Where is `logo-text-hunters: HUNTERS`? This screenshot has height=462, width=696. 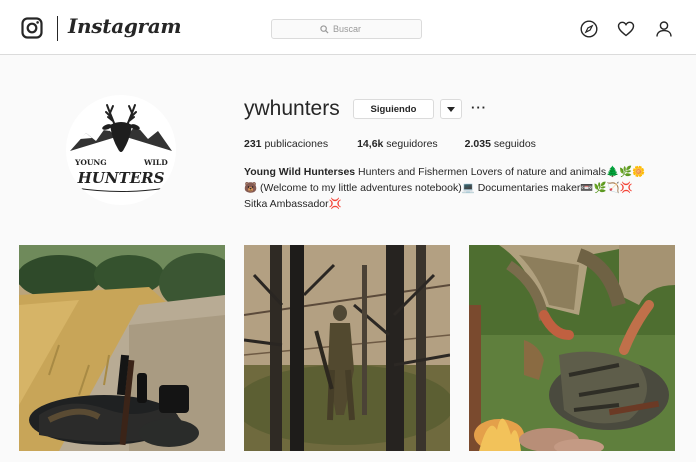
logo-text-hunters: HUNTERS is located at coordinates (121, 178).